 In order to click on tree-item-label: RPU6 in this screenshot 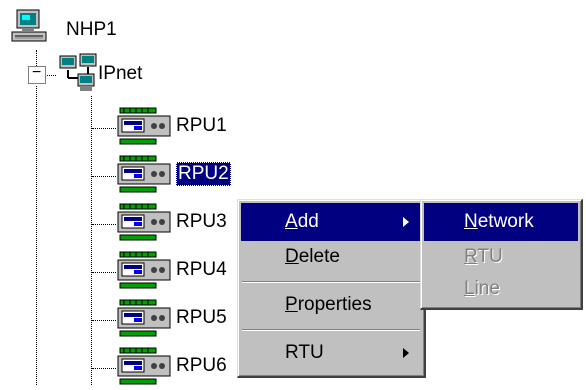, I will do `click(201, 365)`.